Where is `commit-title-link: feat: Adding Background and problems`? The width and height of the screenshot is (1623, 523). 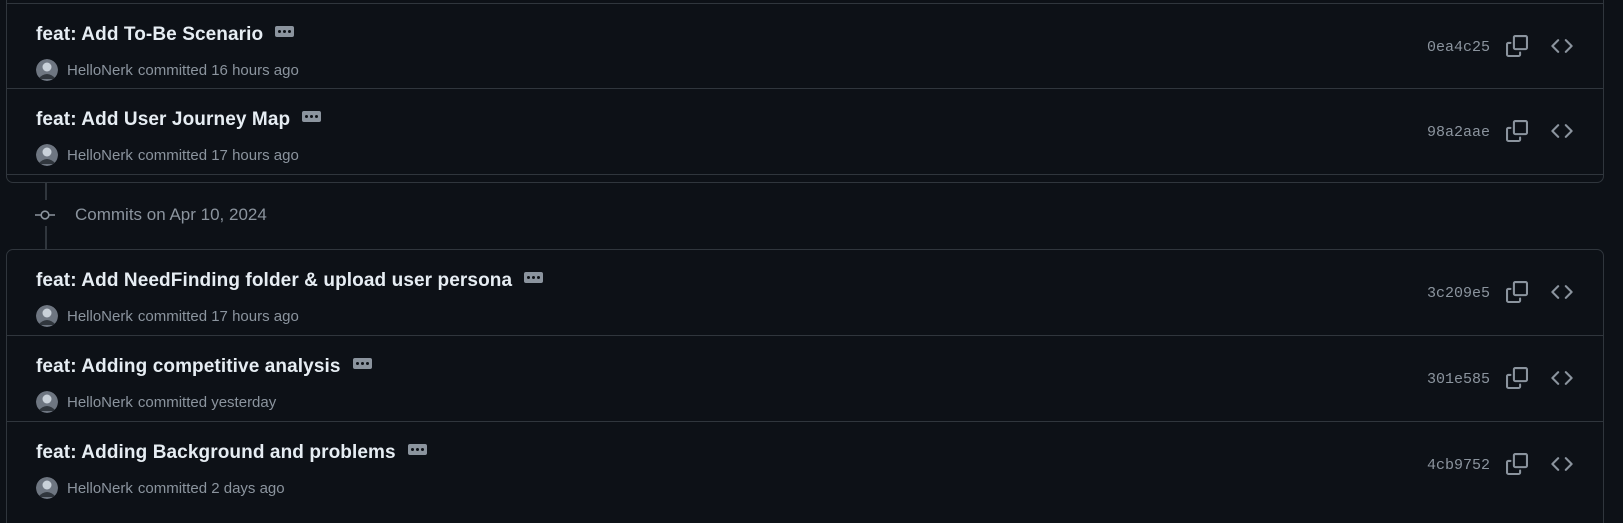
commit-title-link: feat: Adding Background and problems is located at coordinates (216, 453).